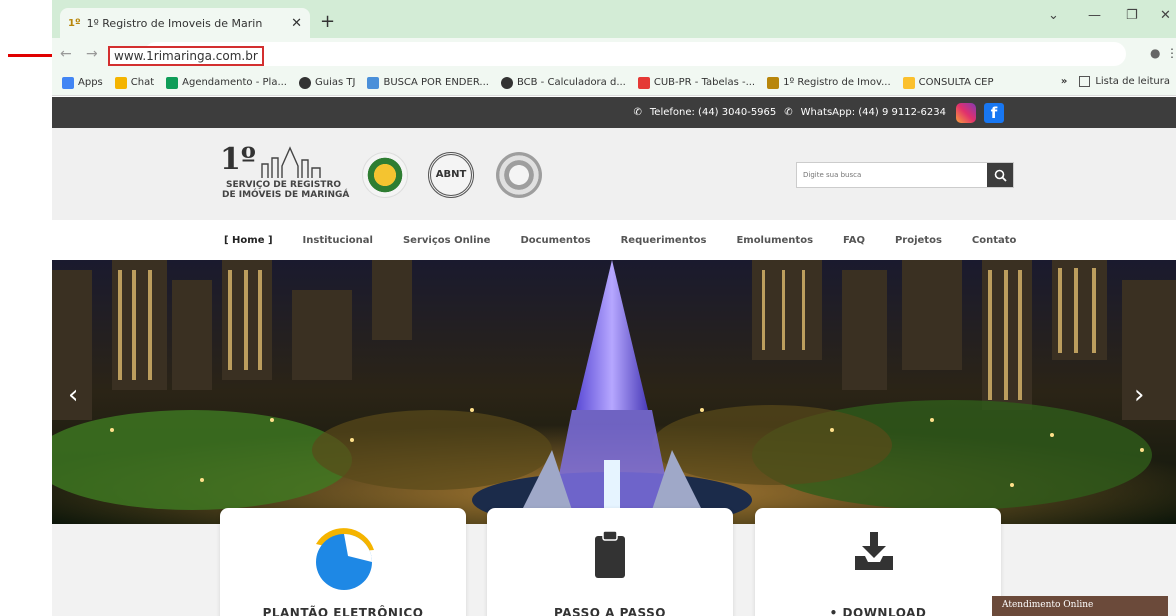  Describe the element at coordinates (373, 82) in the screenshot. I see `page-icon` at that location.